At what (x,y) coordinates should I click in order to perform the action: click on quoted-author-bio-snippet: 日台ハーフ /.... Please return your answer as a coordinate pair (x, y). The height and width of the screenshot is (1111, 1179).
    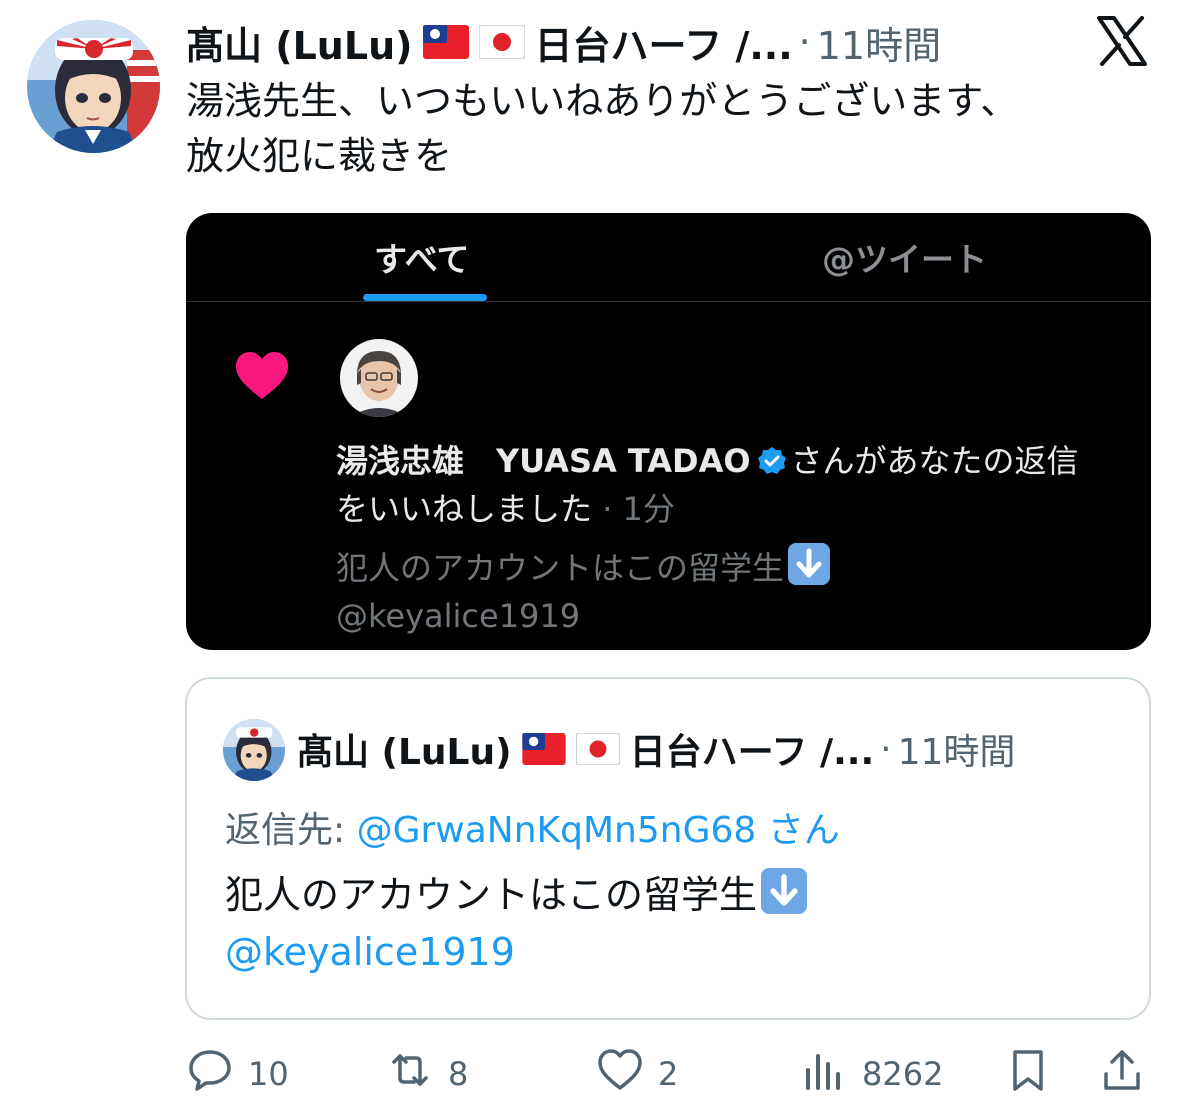
    Looking at the image, I should click on (752, 752).